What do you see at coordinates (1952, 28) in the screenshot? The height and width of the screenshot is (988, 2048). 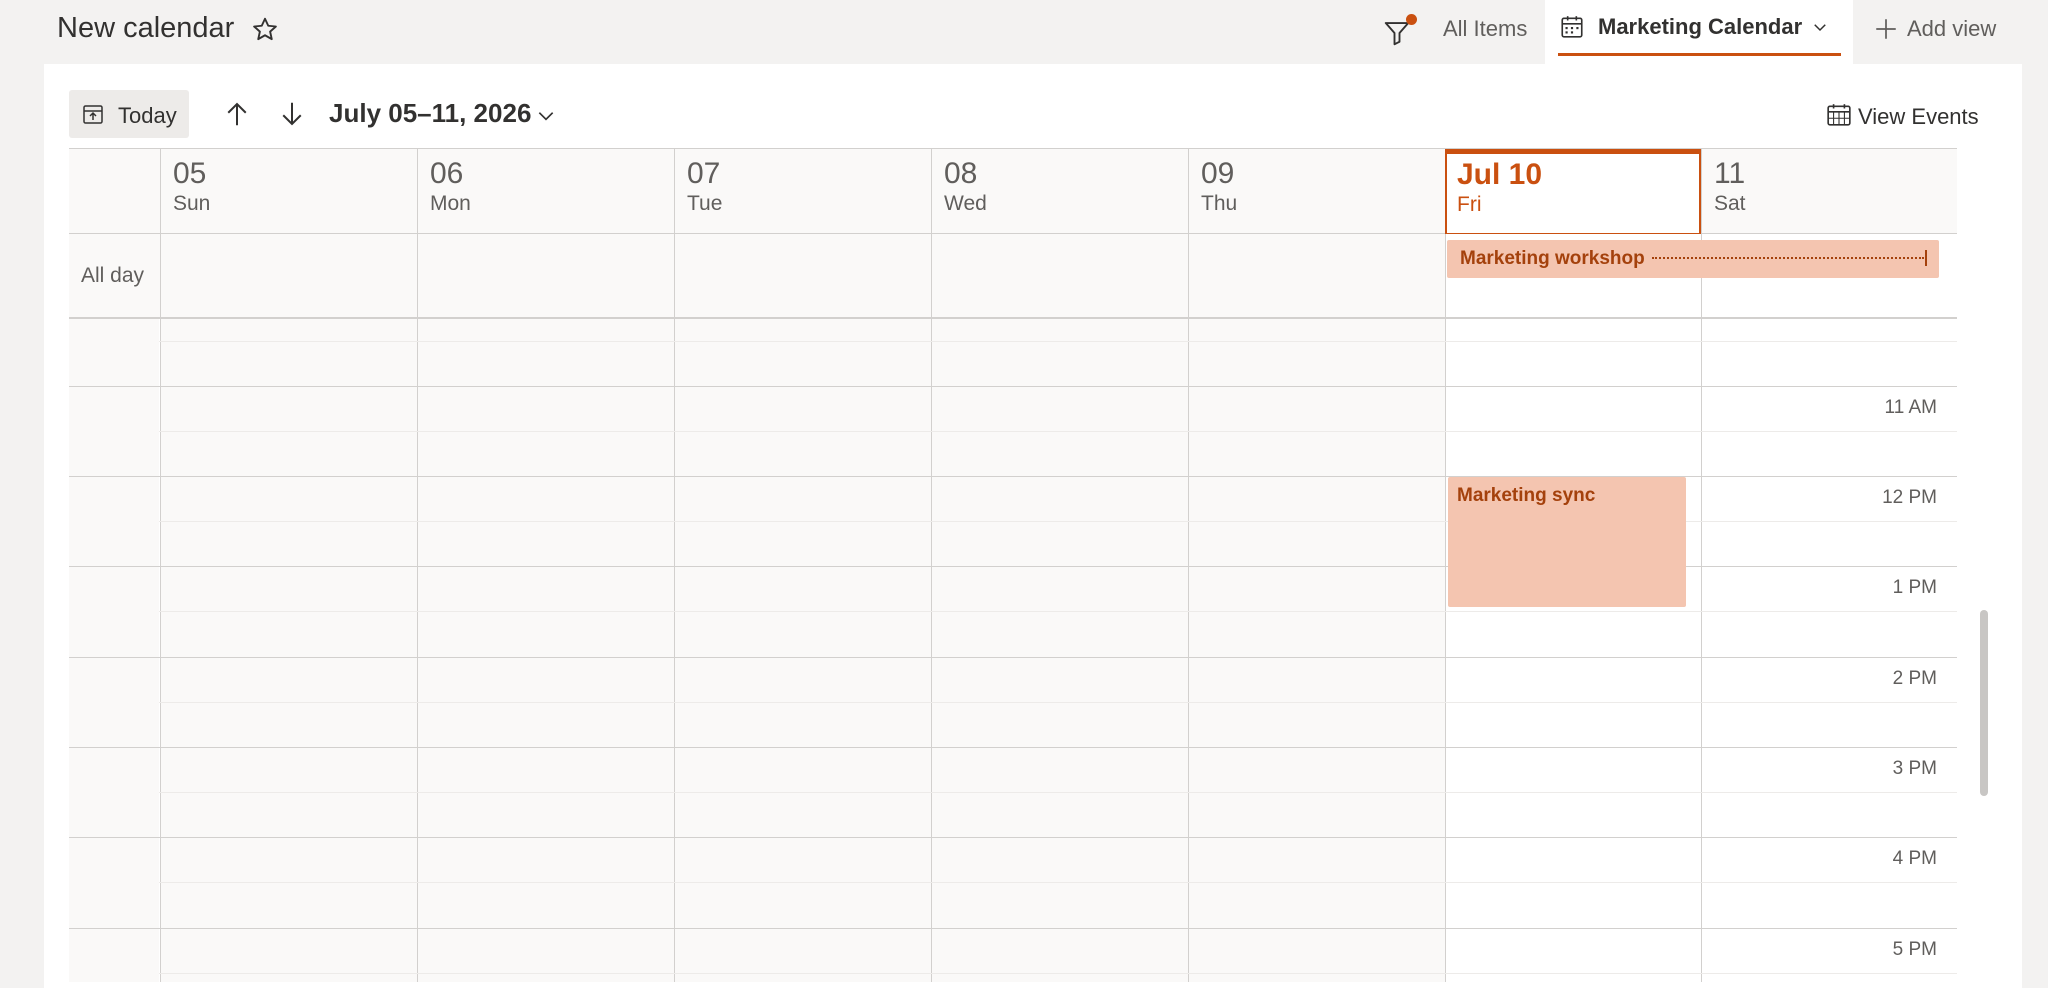 I see `add-view-label: Add view` at bounding box center [1952, 28].